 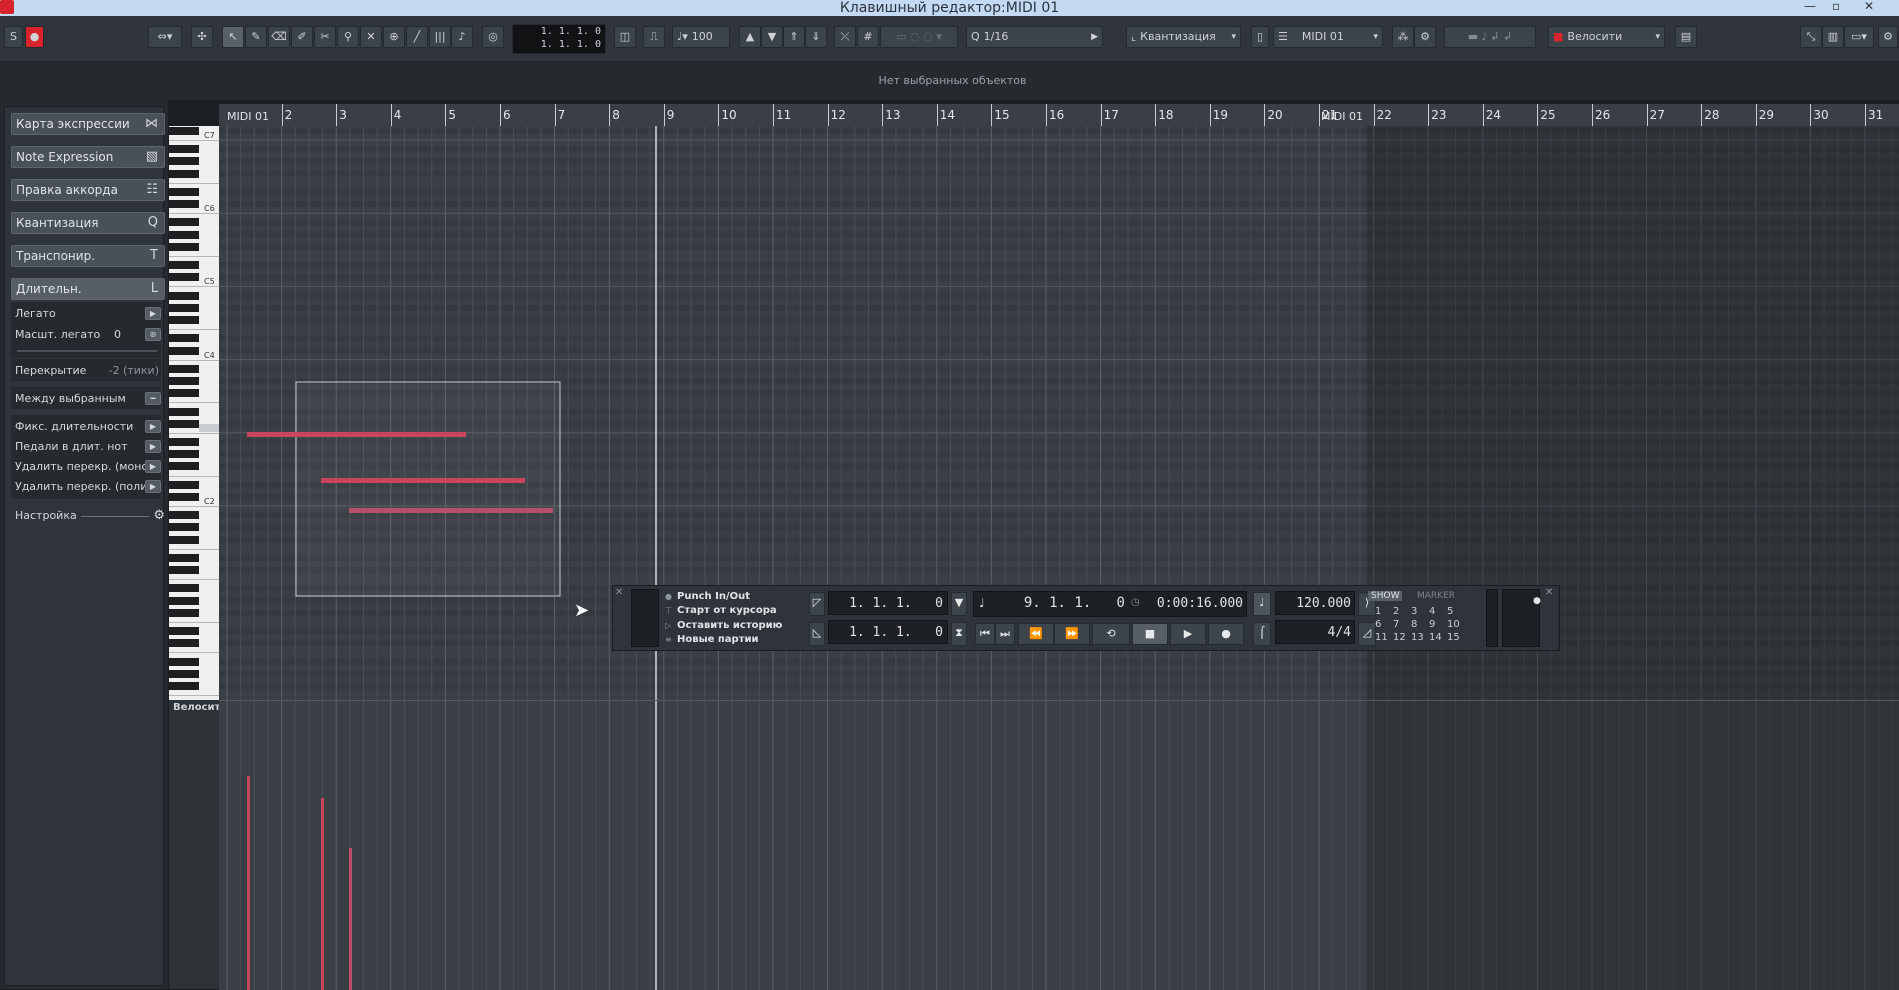 I want to click on fast-forward-icon: ⏩, so click(x=1072, y=634).